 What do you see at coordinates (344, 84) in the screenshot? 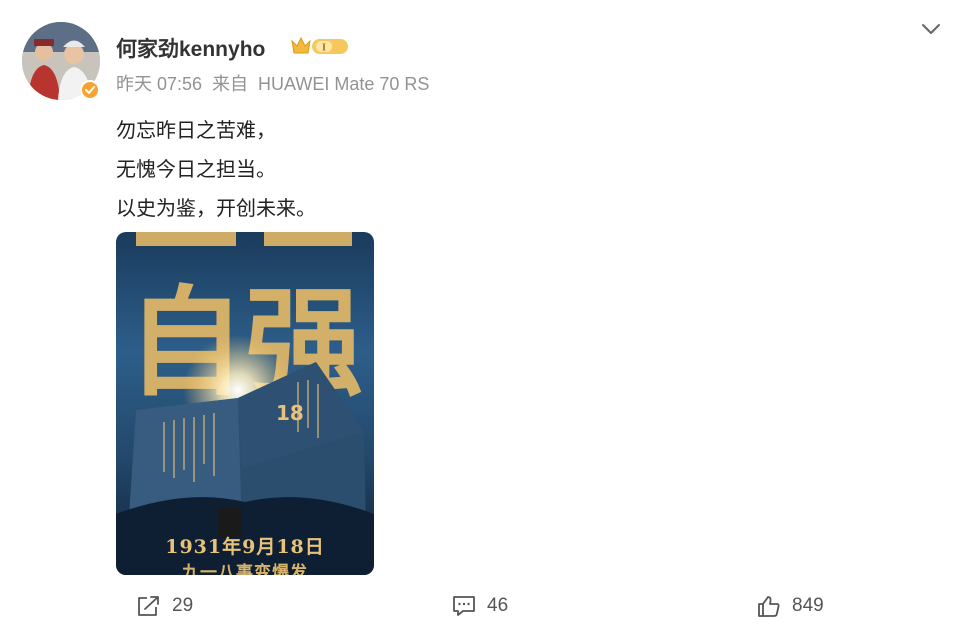
I see `post-source: HUAWEI Mate 70 RS` at bounding box center [344, 84].